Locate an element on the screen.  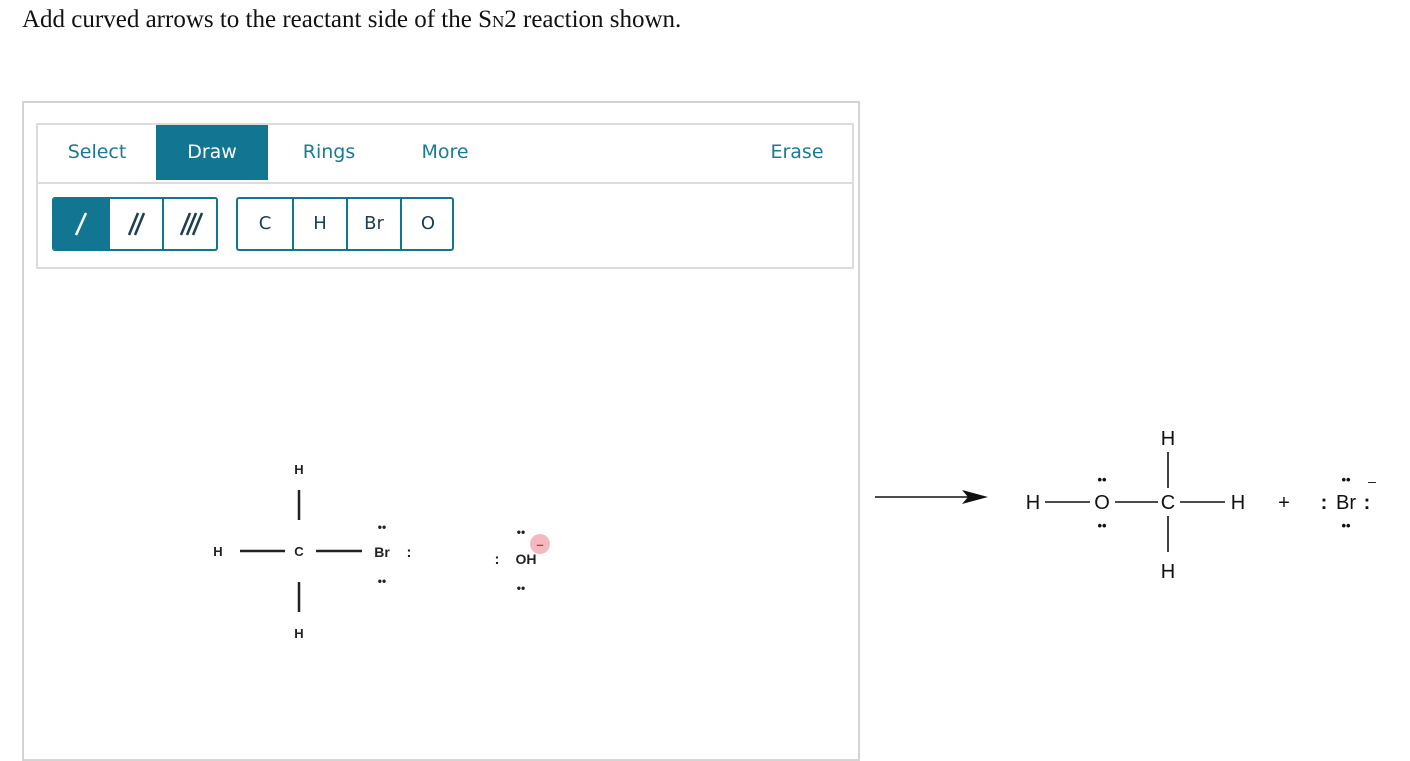
product-h-bottom: H is located at coordinates (1168, 572).